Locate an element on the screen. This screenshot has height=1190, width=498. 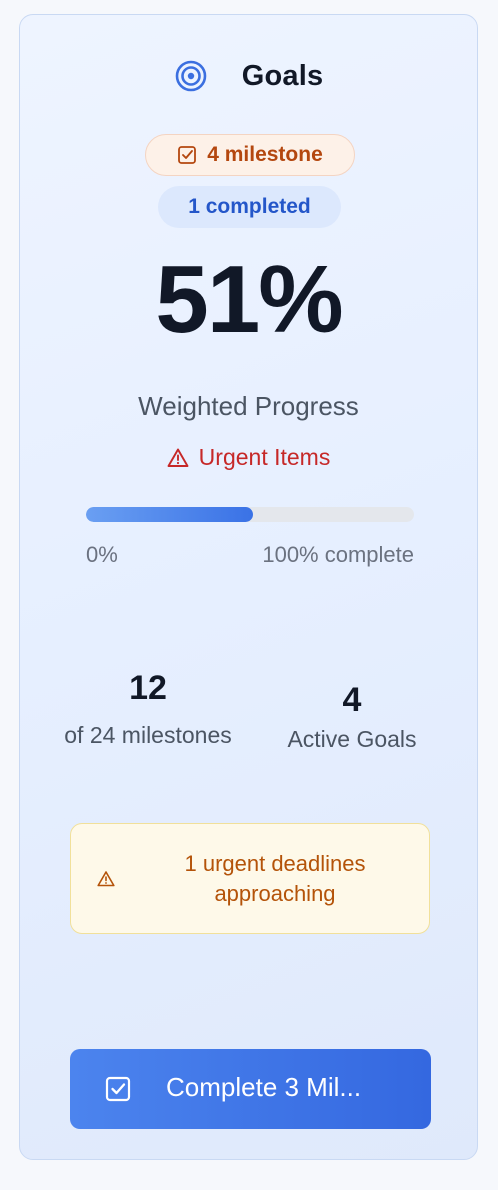
milestone-badge: 4 milestone is located at coordinates (250, 155).